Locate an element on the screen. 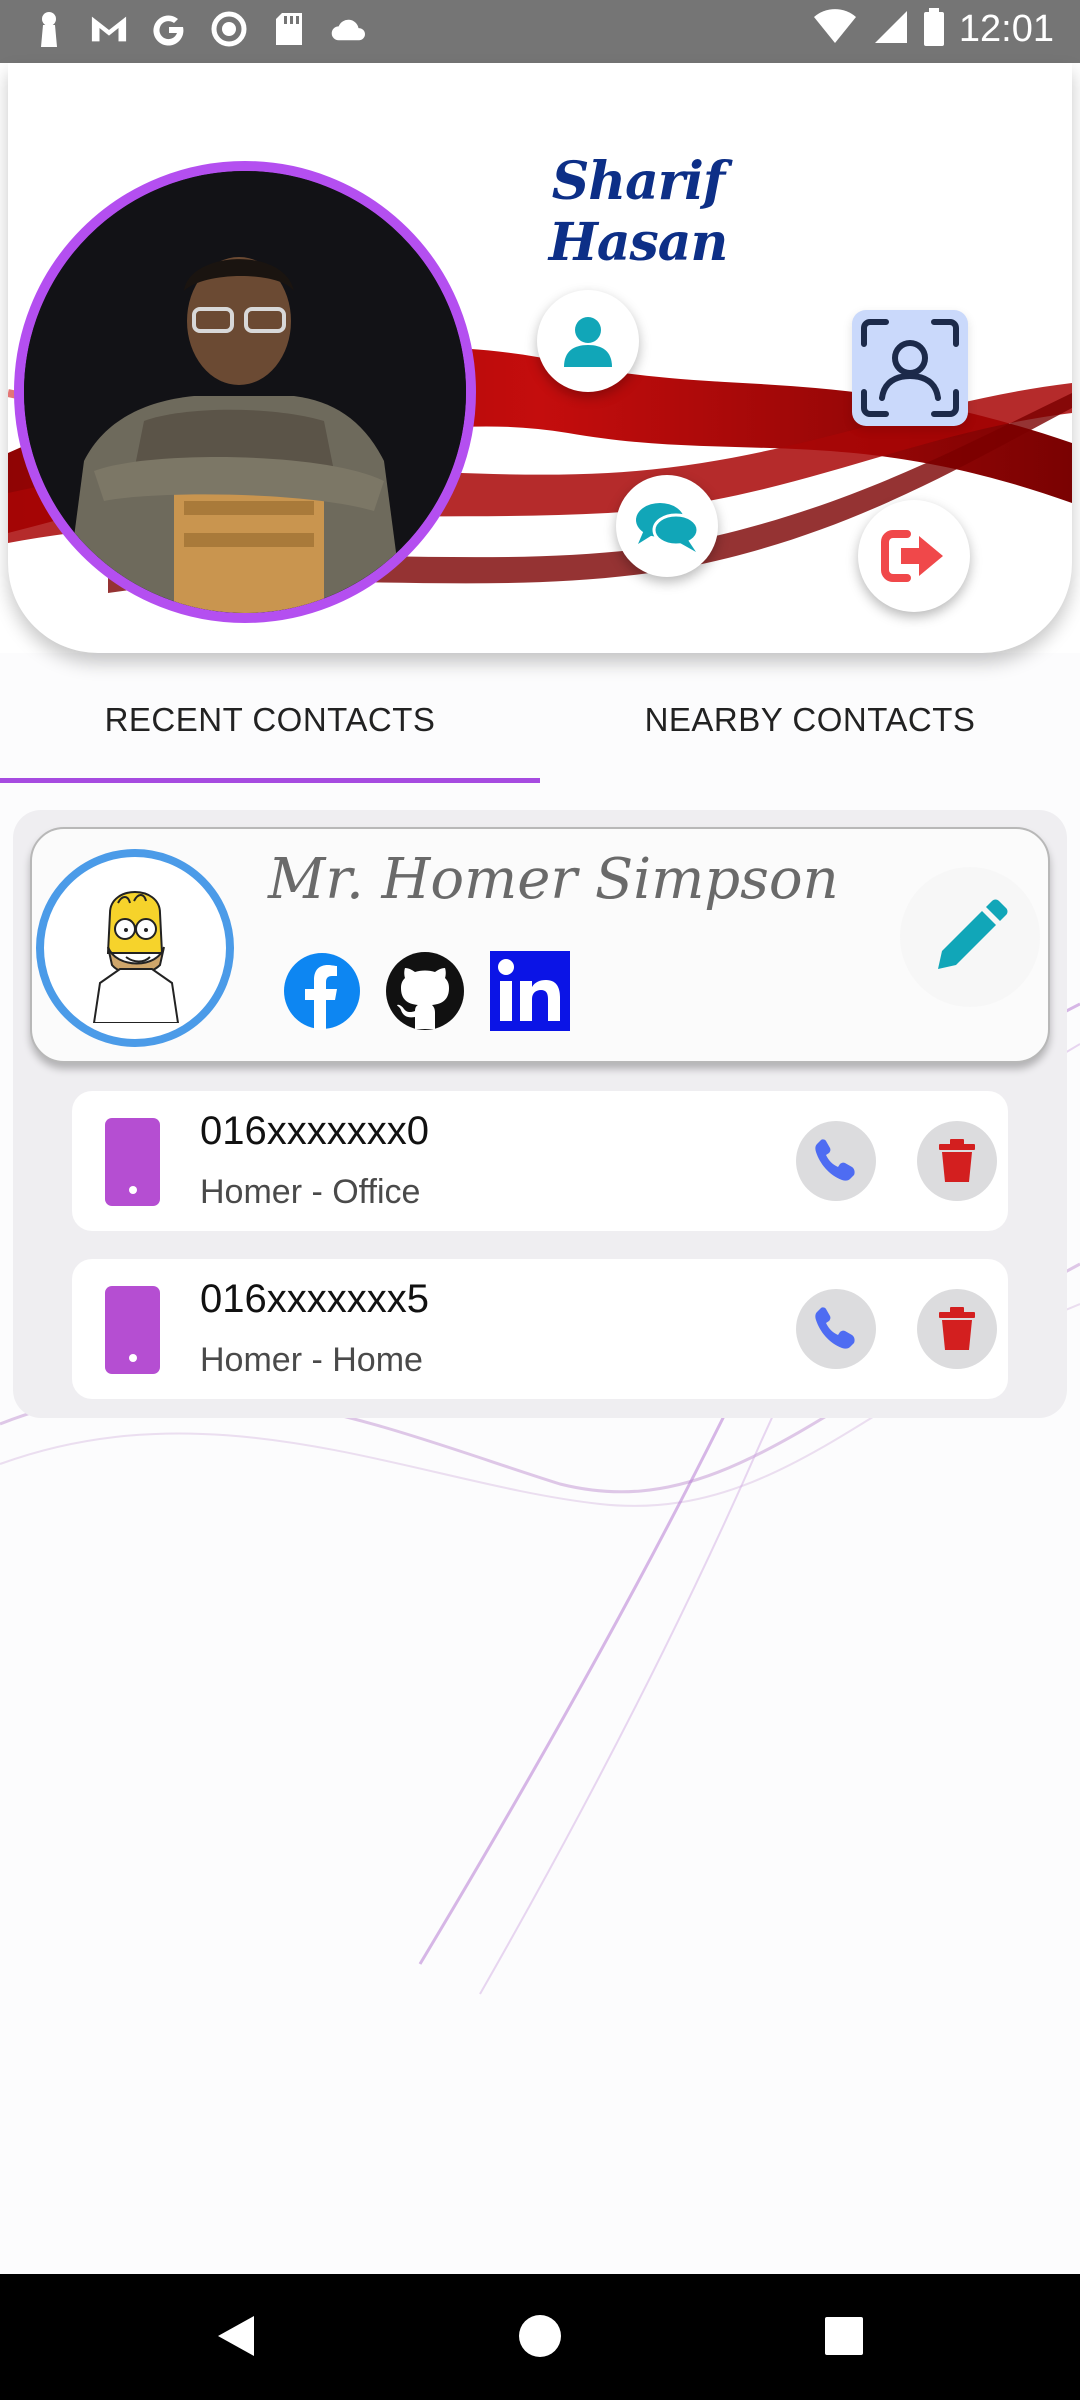  back-button is located at coordinates (236, 2336).